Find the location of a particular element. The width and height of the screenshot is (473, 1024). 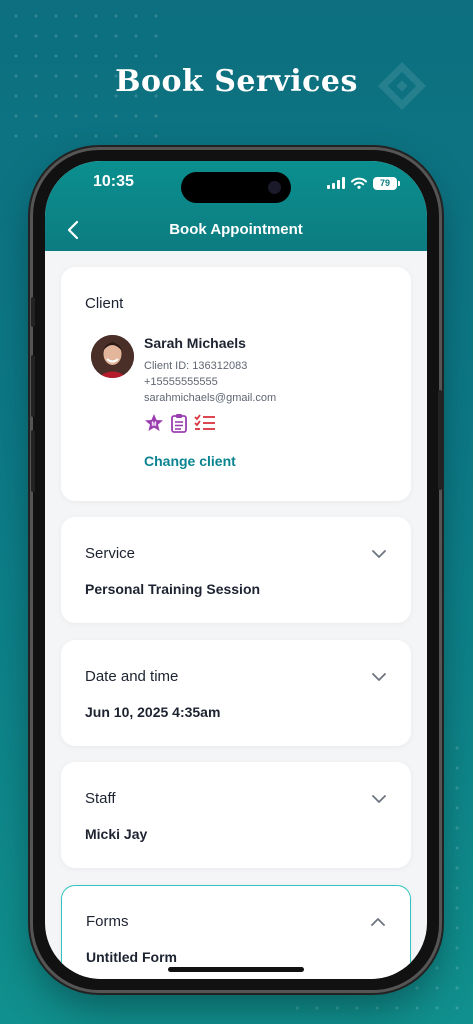

battery-icon: 79 is located at coordinates (386, 183).